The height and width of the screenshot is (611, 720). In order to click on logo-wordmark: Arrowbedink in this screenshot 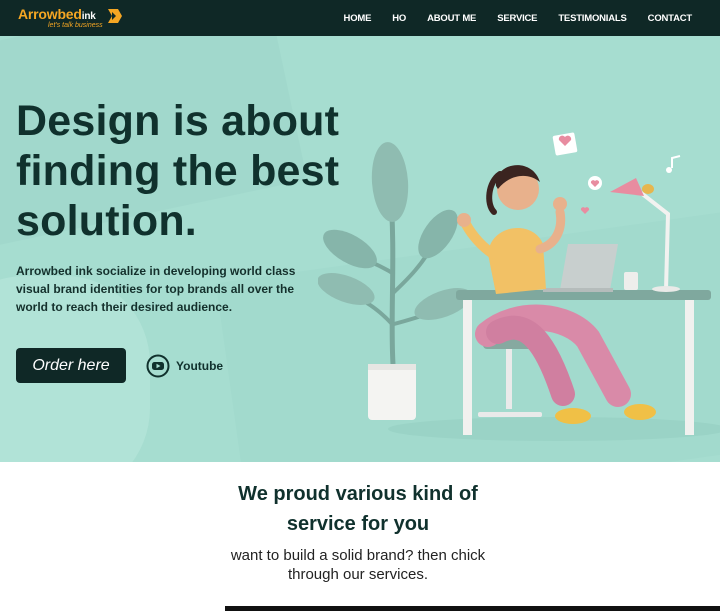, I will do `click(57, 14)`.